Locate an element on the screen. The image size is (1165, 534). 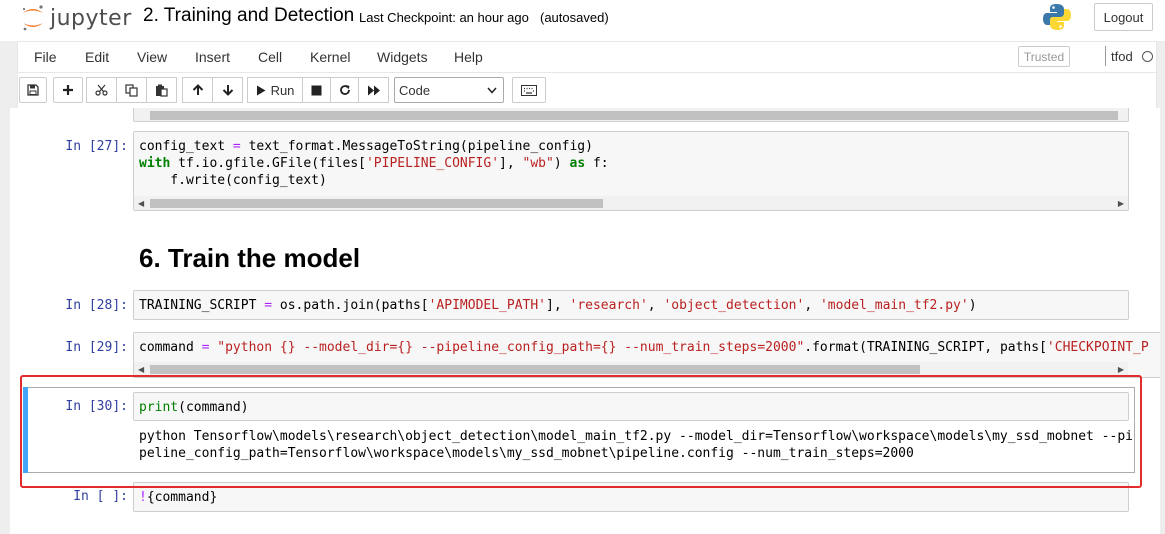
autosave-status: (autosaved) is located at coordinates (574, 17).